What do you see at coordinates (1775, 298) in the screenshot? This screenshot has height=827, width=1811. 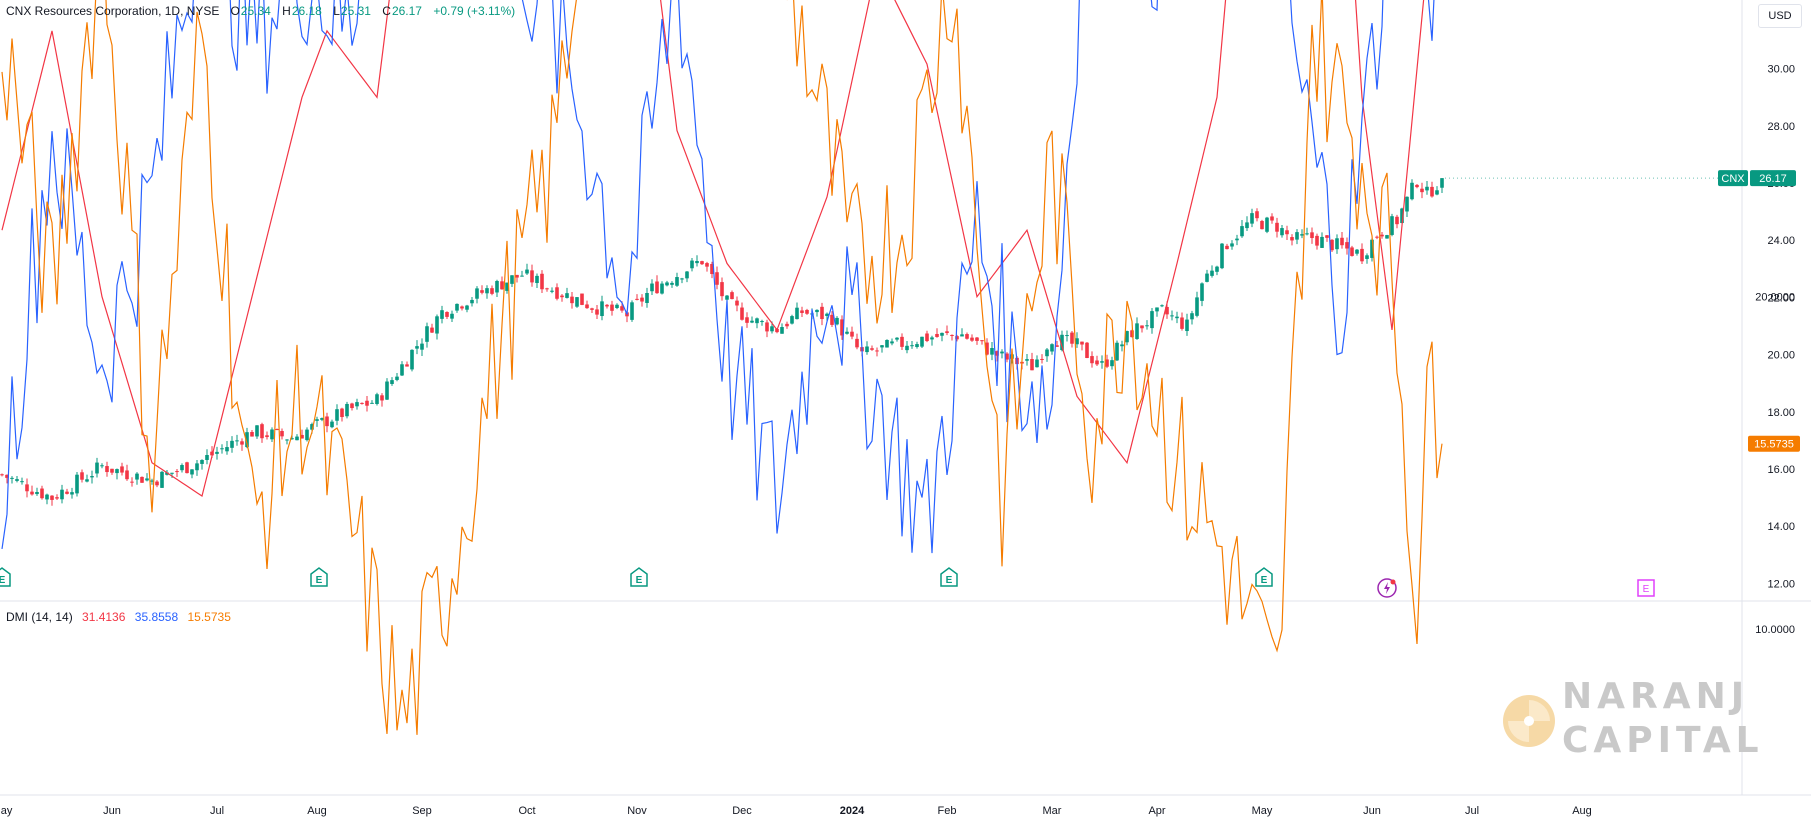 I see `dmi-tick-label: 20.0000` at bounding box center [1775, 298].